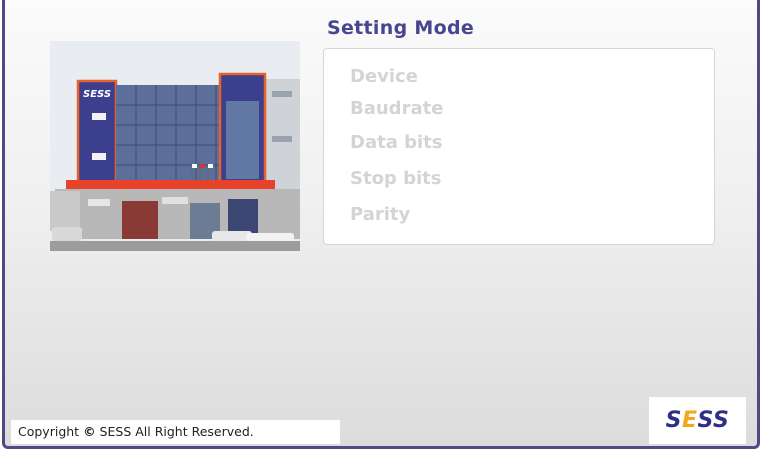 This screenshot has height=458, width=762. Describe the element at coordinates (401, 28) in the screenshot. I see `page-title: Setting Mode` at that location.